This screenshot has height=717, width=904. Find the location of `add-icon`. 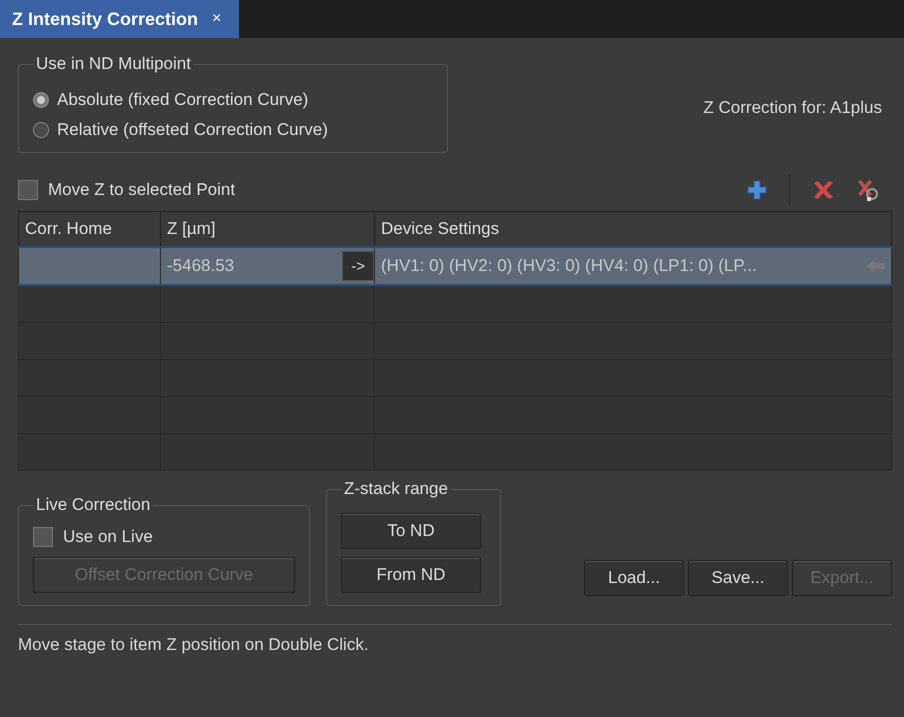

add-icon is located at coordinates (757, 190).